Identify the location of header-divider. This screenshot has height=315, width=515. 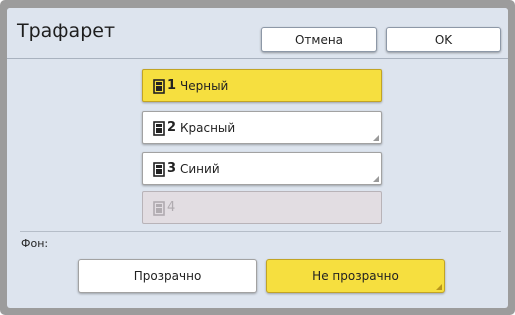
(257, 58).